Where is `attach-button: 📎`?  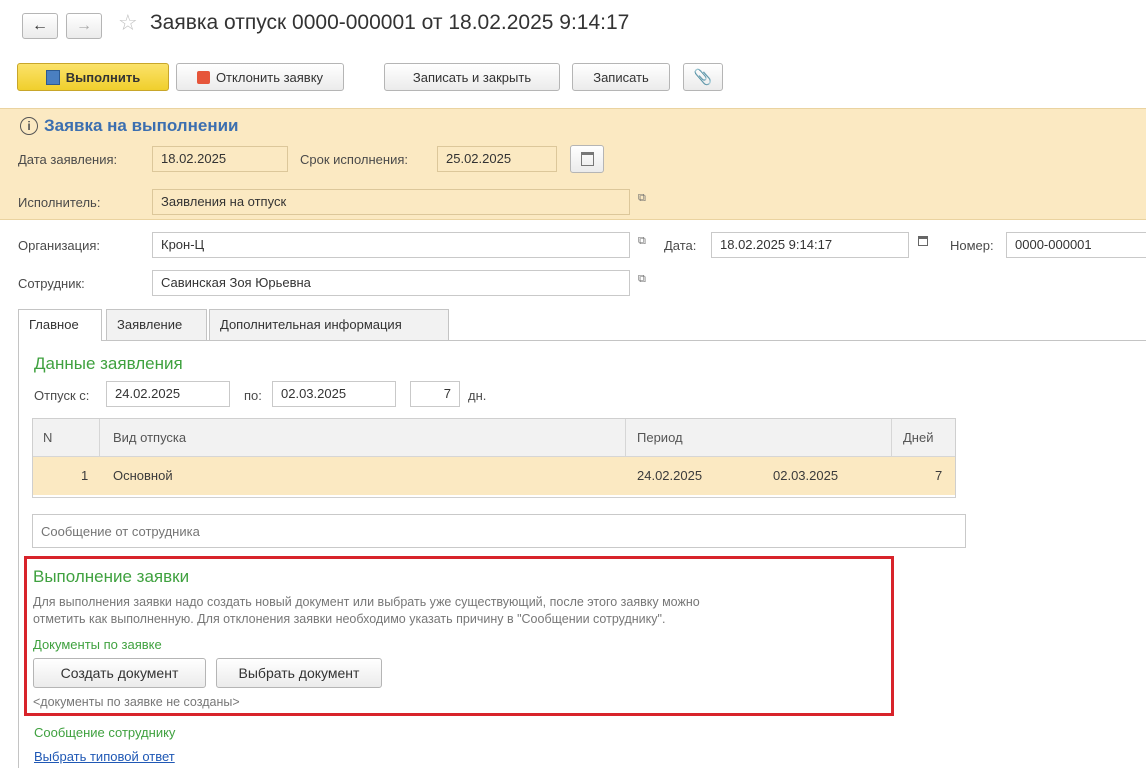 attach-button: 📎 is located at coordinates (703, 77).